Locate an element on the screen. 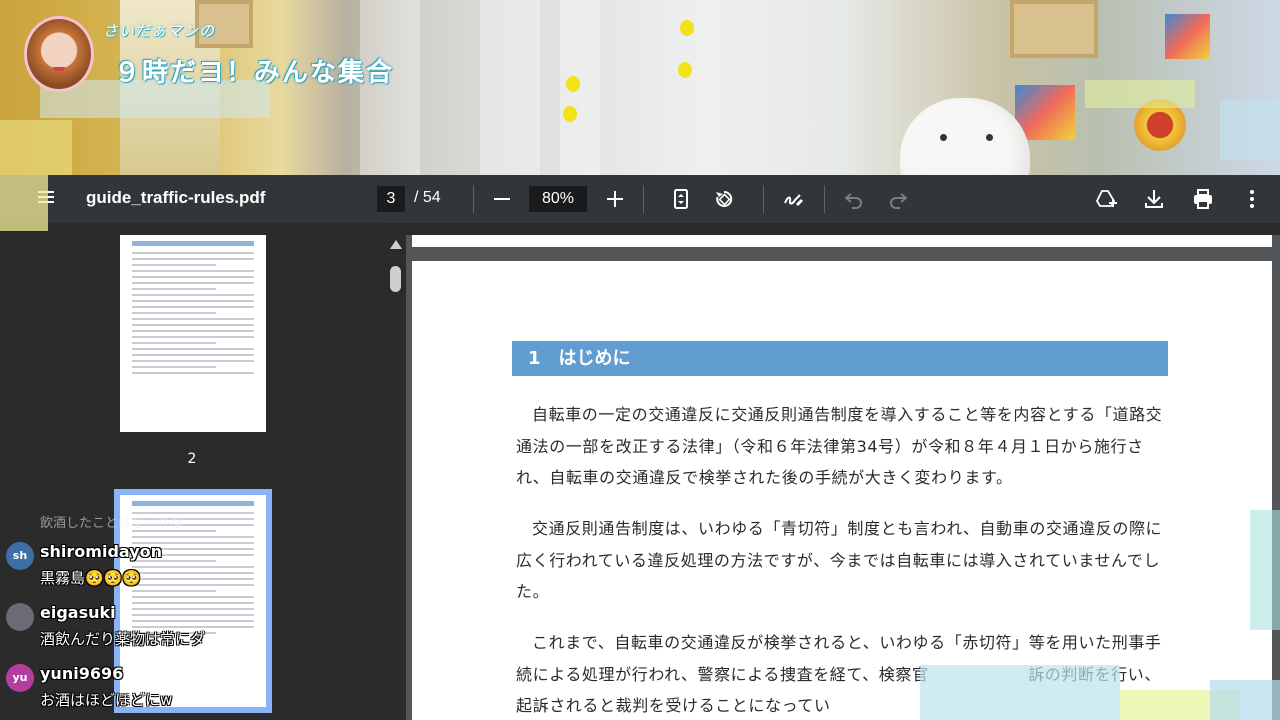  plush-toy is located at coordinates (965, 136).